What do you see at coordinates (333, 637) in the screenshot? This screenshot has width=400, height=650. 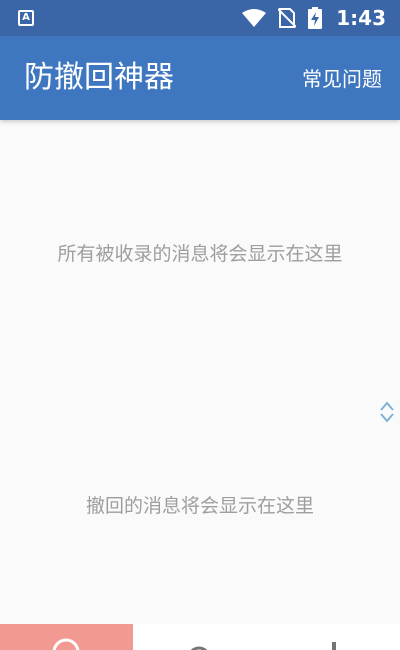 I see `tab-settings` at bounding box center [333, 637].